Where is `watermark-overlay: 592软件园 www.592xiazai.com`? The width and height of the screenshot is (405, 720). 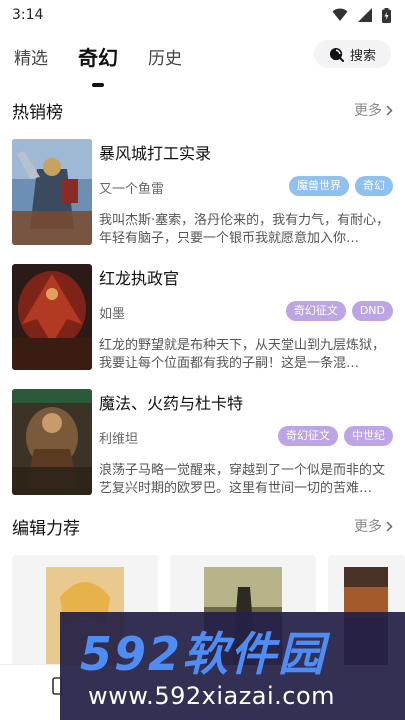 watermark-overlay: 592软件园 www.592xiazai.com is located at coordinates (232, 666).